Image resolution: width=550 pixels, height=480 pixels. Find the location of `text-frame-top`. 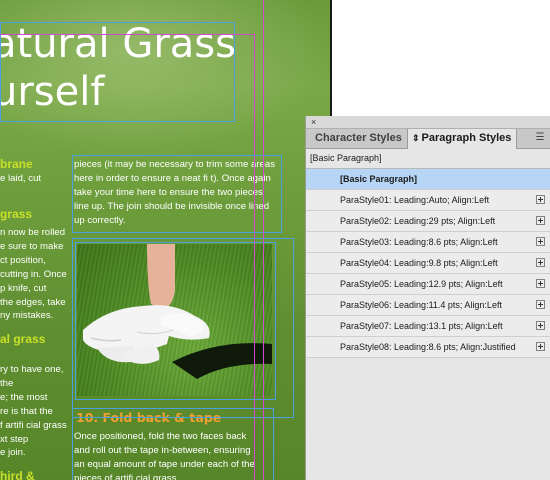

text-frame-top is located at coordinates (177, 194).